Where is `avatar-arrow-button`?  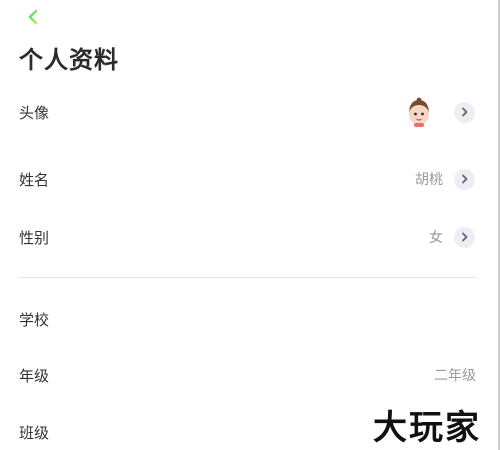 avatar-arrow-button is located at coordinates (464, 112).